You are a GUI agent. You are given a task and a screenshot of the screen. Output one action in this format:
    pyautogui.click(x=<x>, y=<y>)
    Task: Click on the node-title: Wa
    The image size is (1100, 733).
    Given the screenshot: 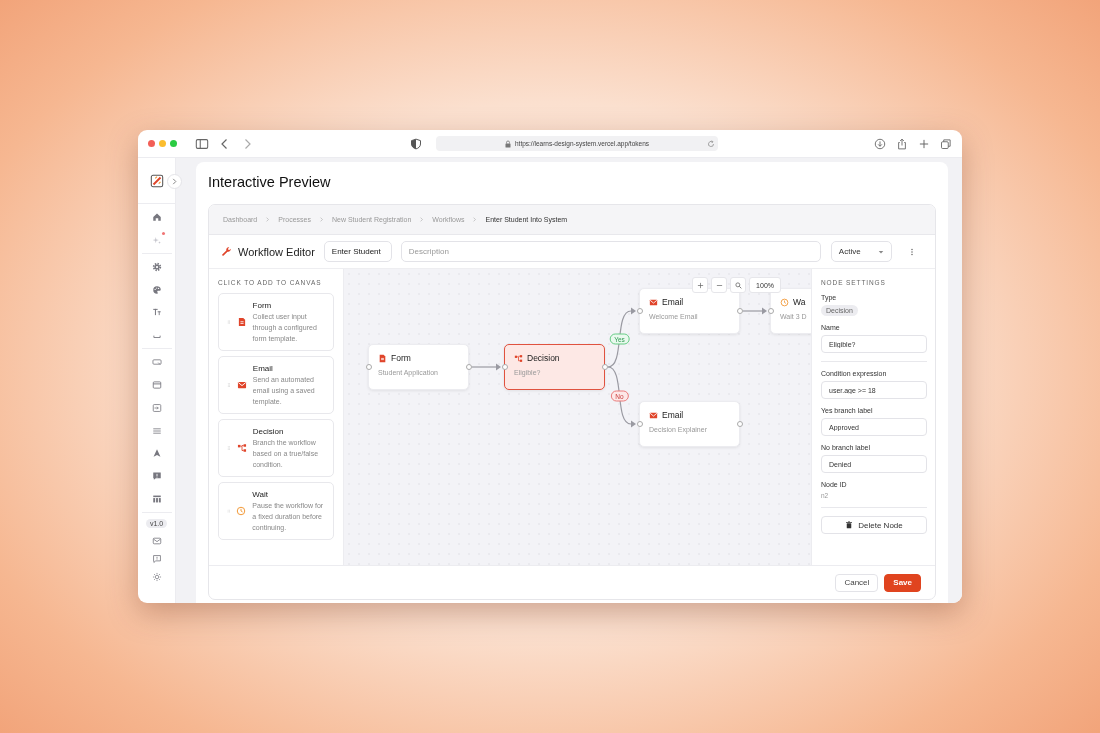 What is the action you would take?
    pyautogui.click(x=799, y=302)
    